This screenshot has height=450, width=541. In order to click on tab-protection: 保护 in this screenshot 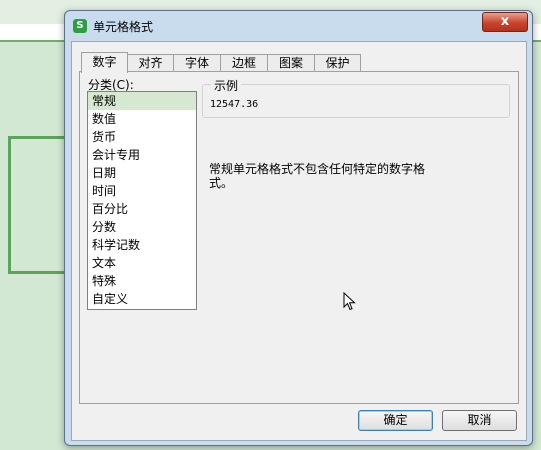, I will do `click(337, 63)`.